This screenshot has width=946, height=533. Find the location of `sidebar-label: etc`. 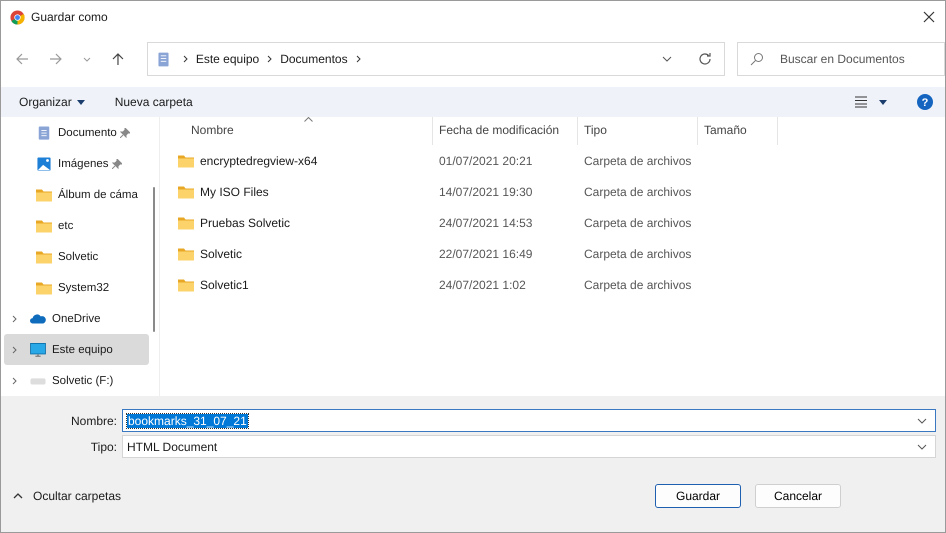

sidebar-label: etc is located at coordinates (66, 226).